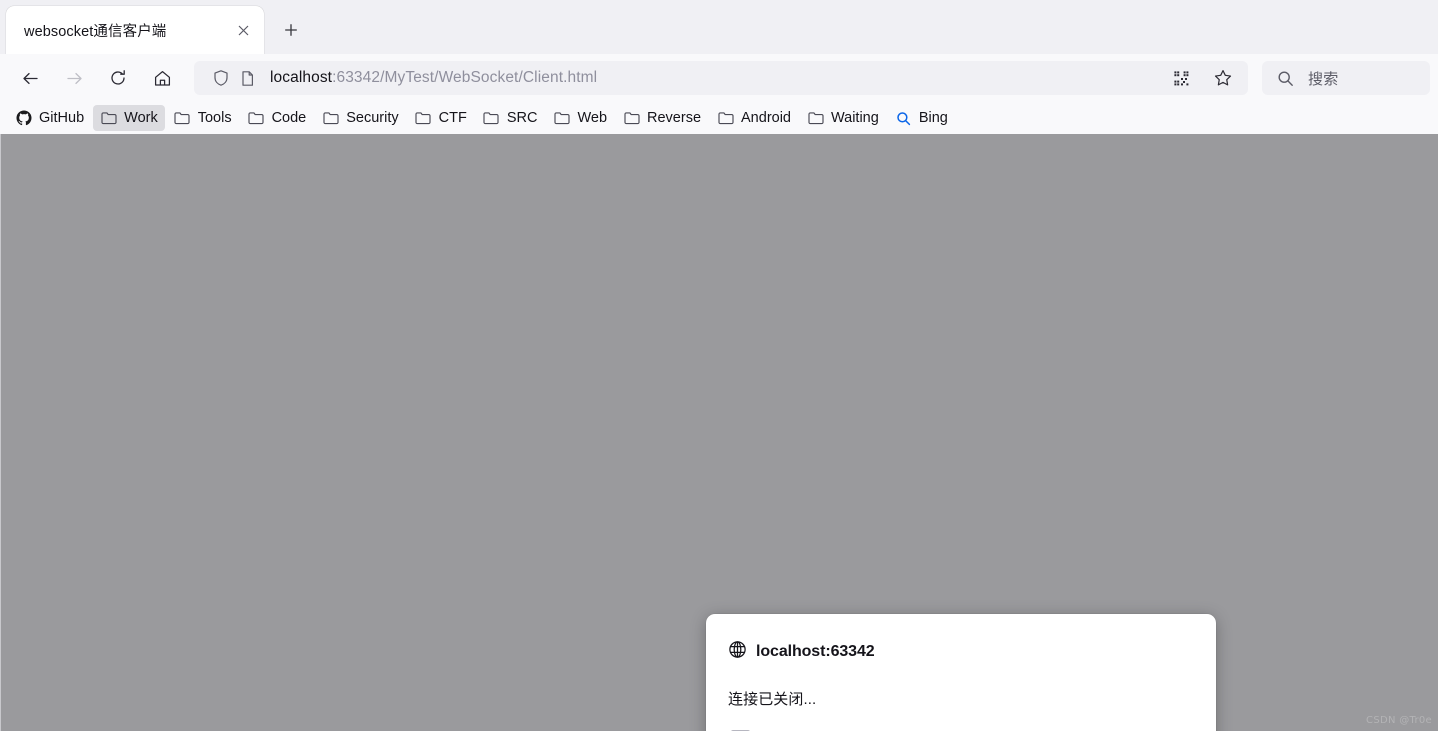 The image size is (1438, 731). Describe the element at coordinates (933, 118) in the screenshot. I see `bookmark-label: Bing` at that location.